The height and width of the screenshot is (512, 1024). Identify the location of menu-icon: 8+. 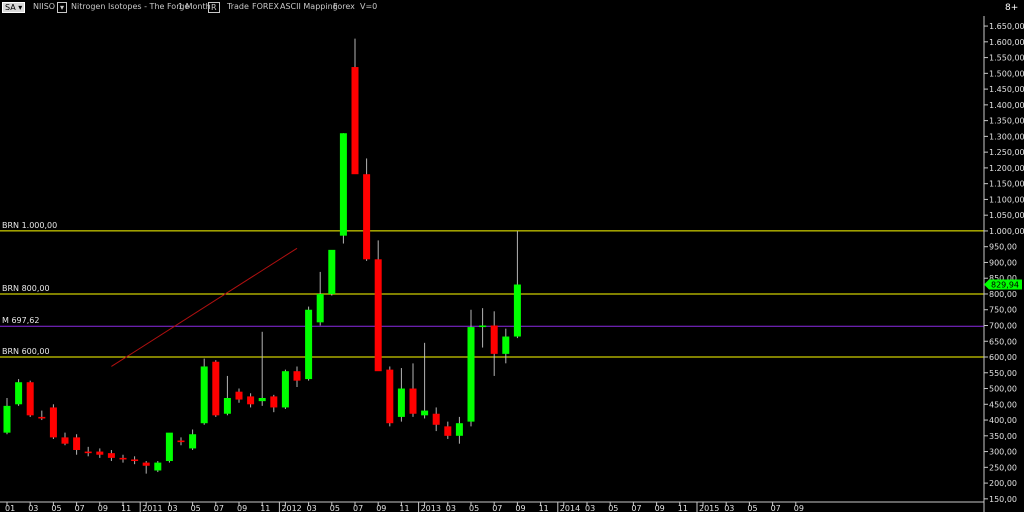
(1011, 8).